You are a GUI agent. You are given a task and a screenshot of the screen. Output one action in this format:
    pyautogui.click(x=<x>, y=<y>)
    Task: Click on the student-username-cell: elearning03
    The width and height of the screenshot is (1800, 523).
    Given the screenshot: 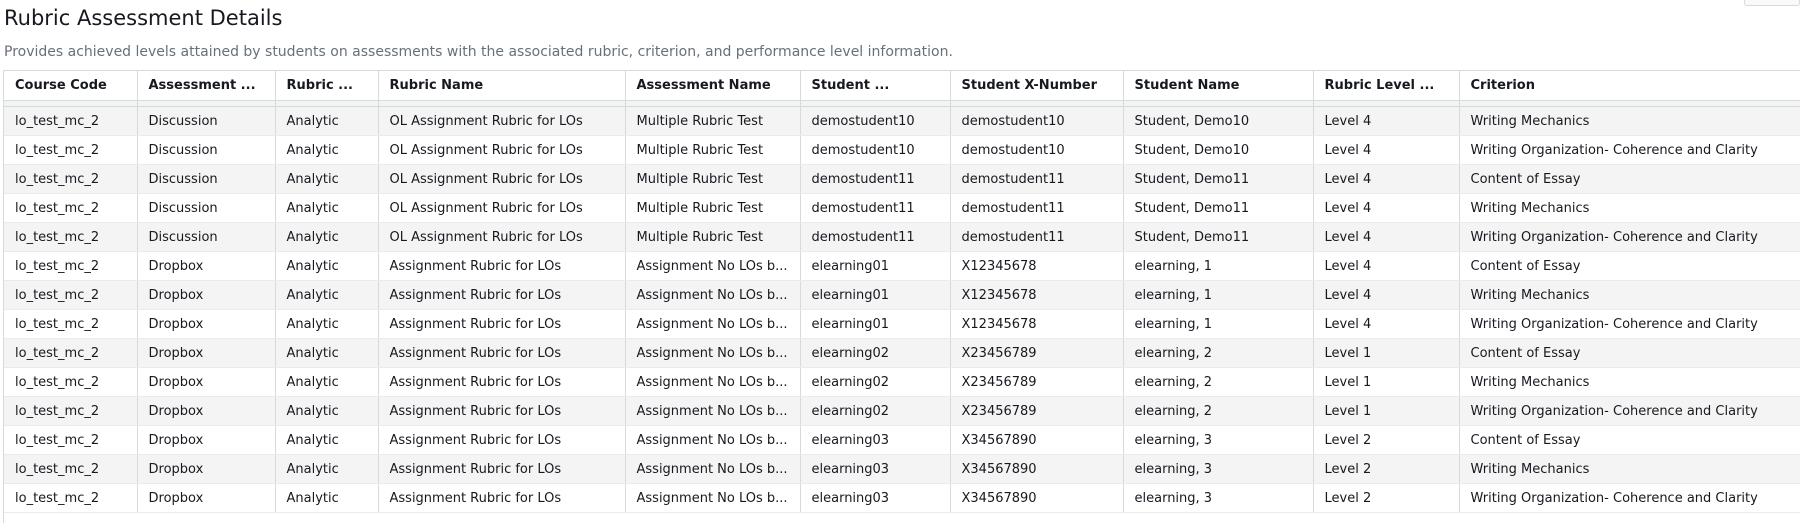 What is the action you would take?
    pyautogui.click(x=875, y=469)
    